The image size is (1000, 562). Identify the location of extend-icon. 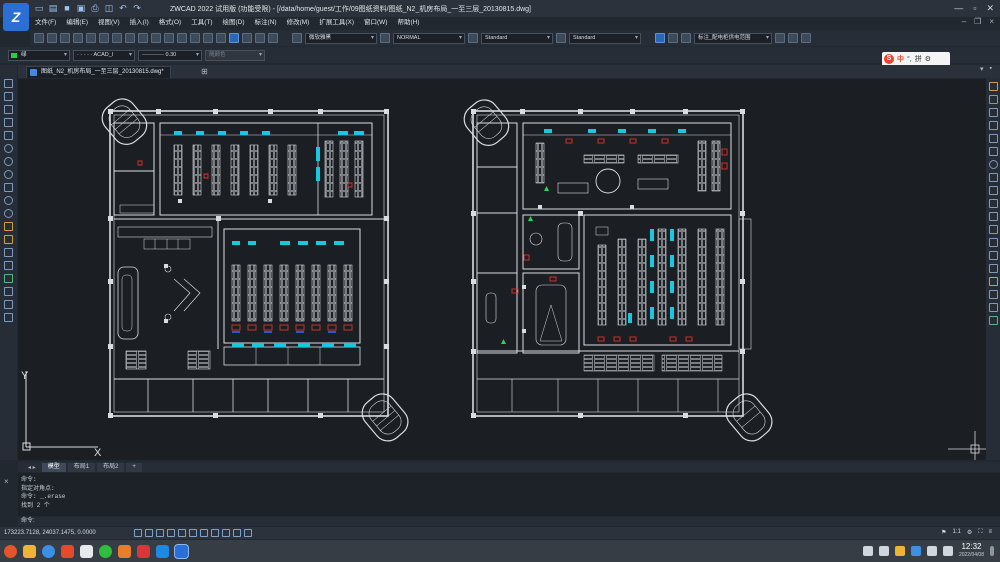
(993, 216).